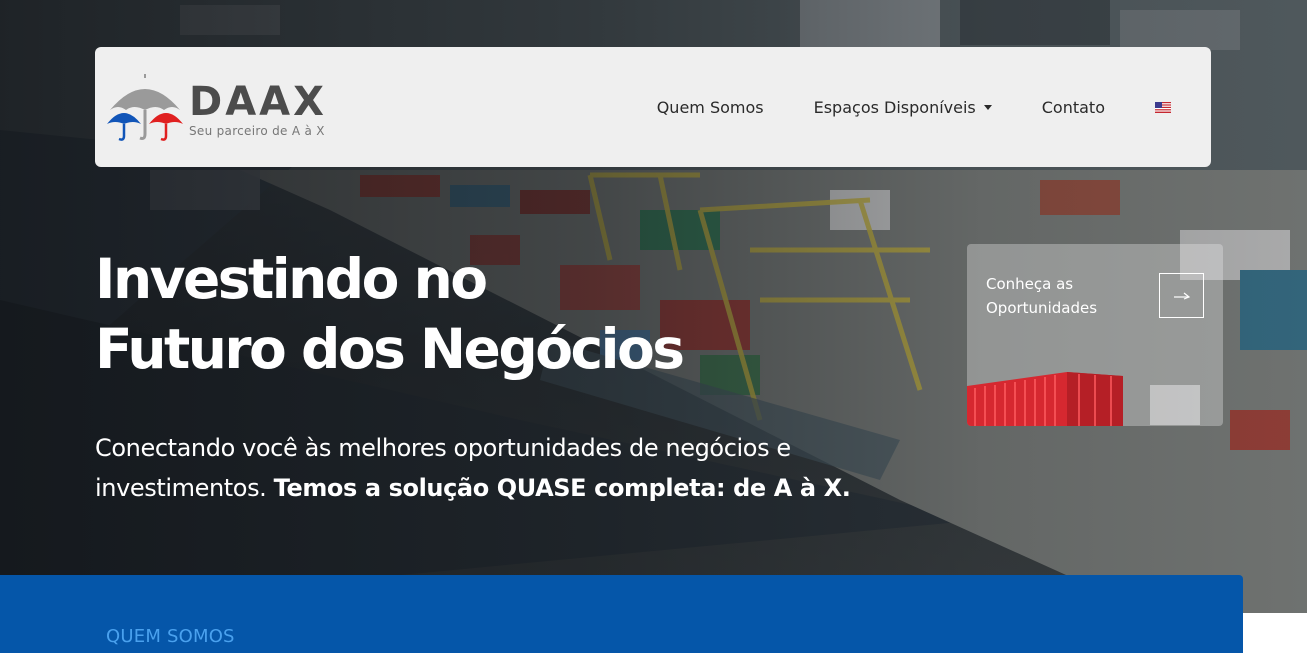  Describe the element at coordinates (145, 107) in the screenshot. I see `umbrella-logo-icon` at that location.